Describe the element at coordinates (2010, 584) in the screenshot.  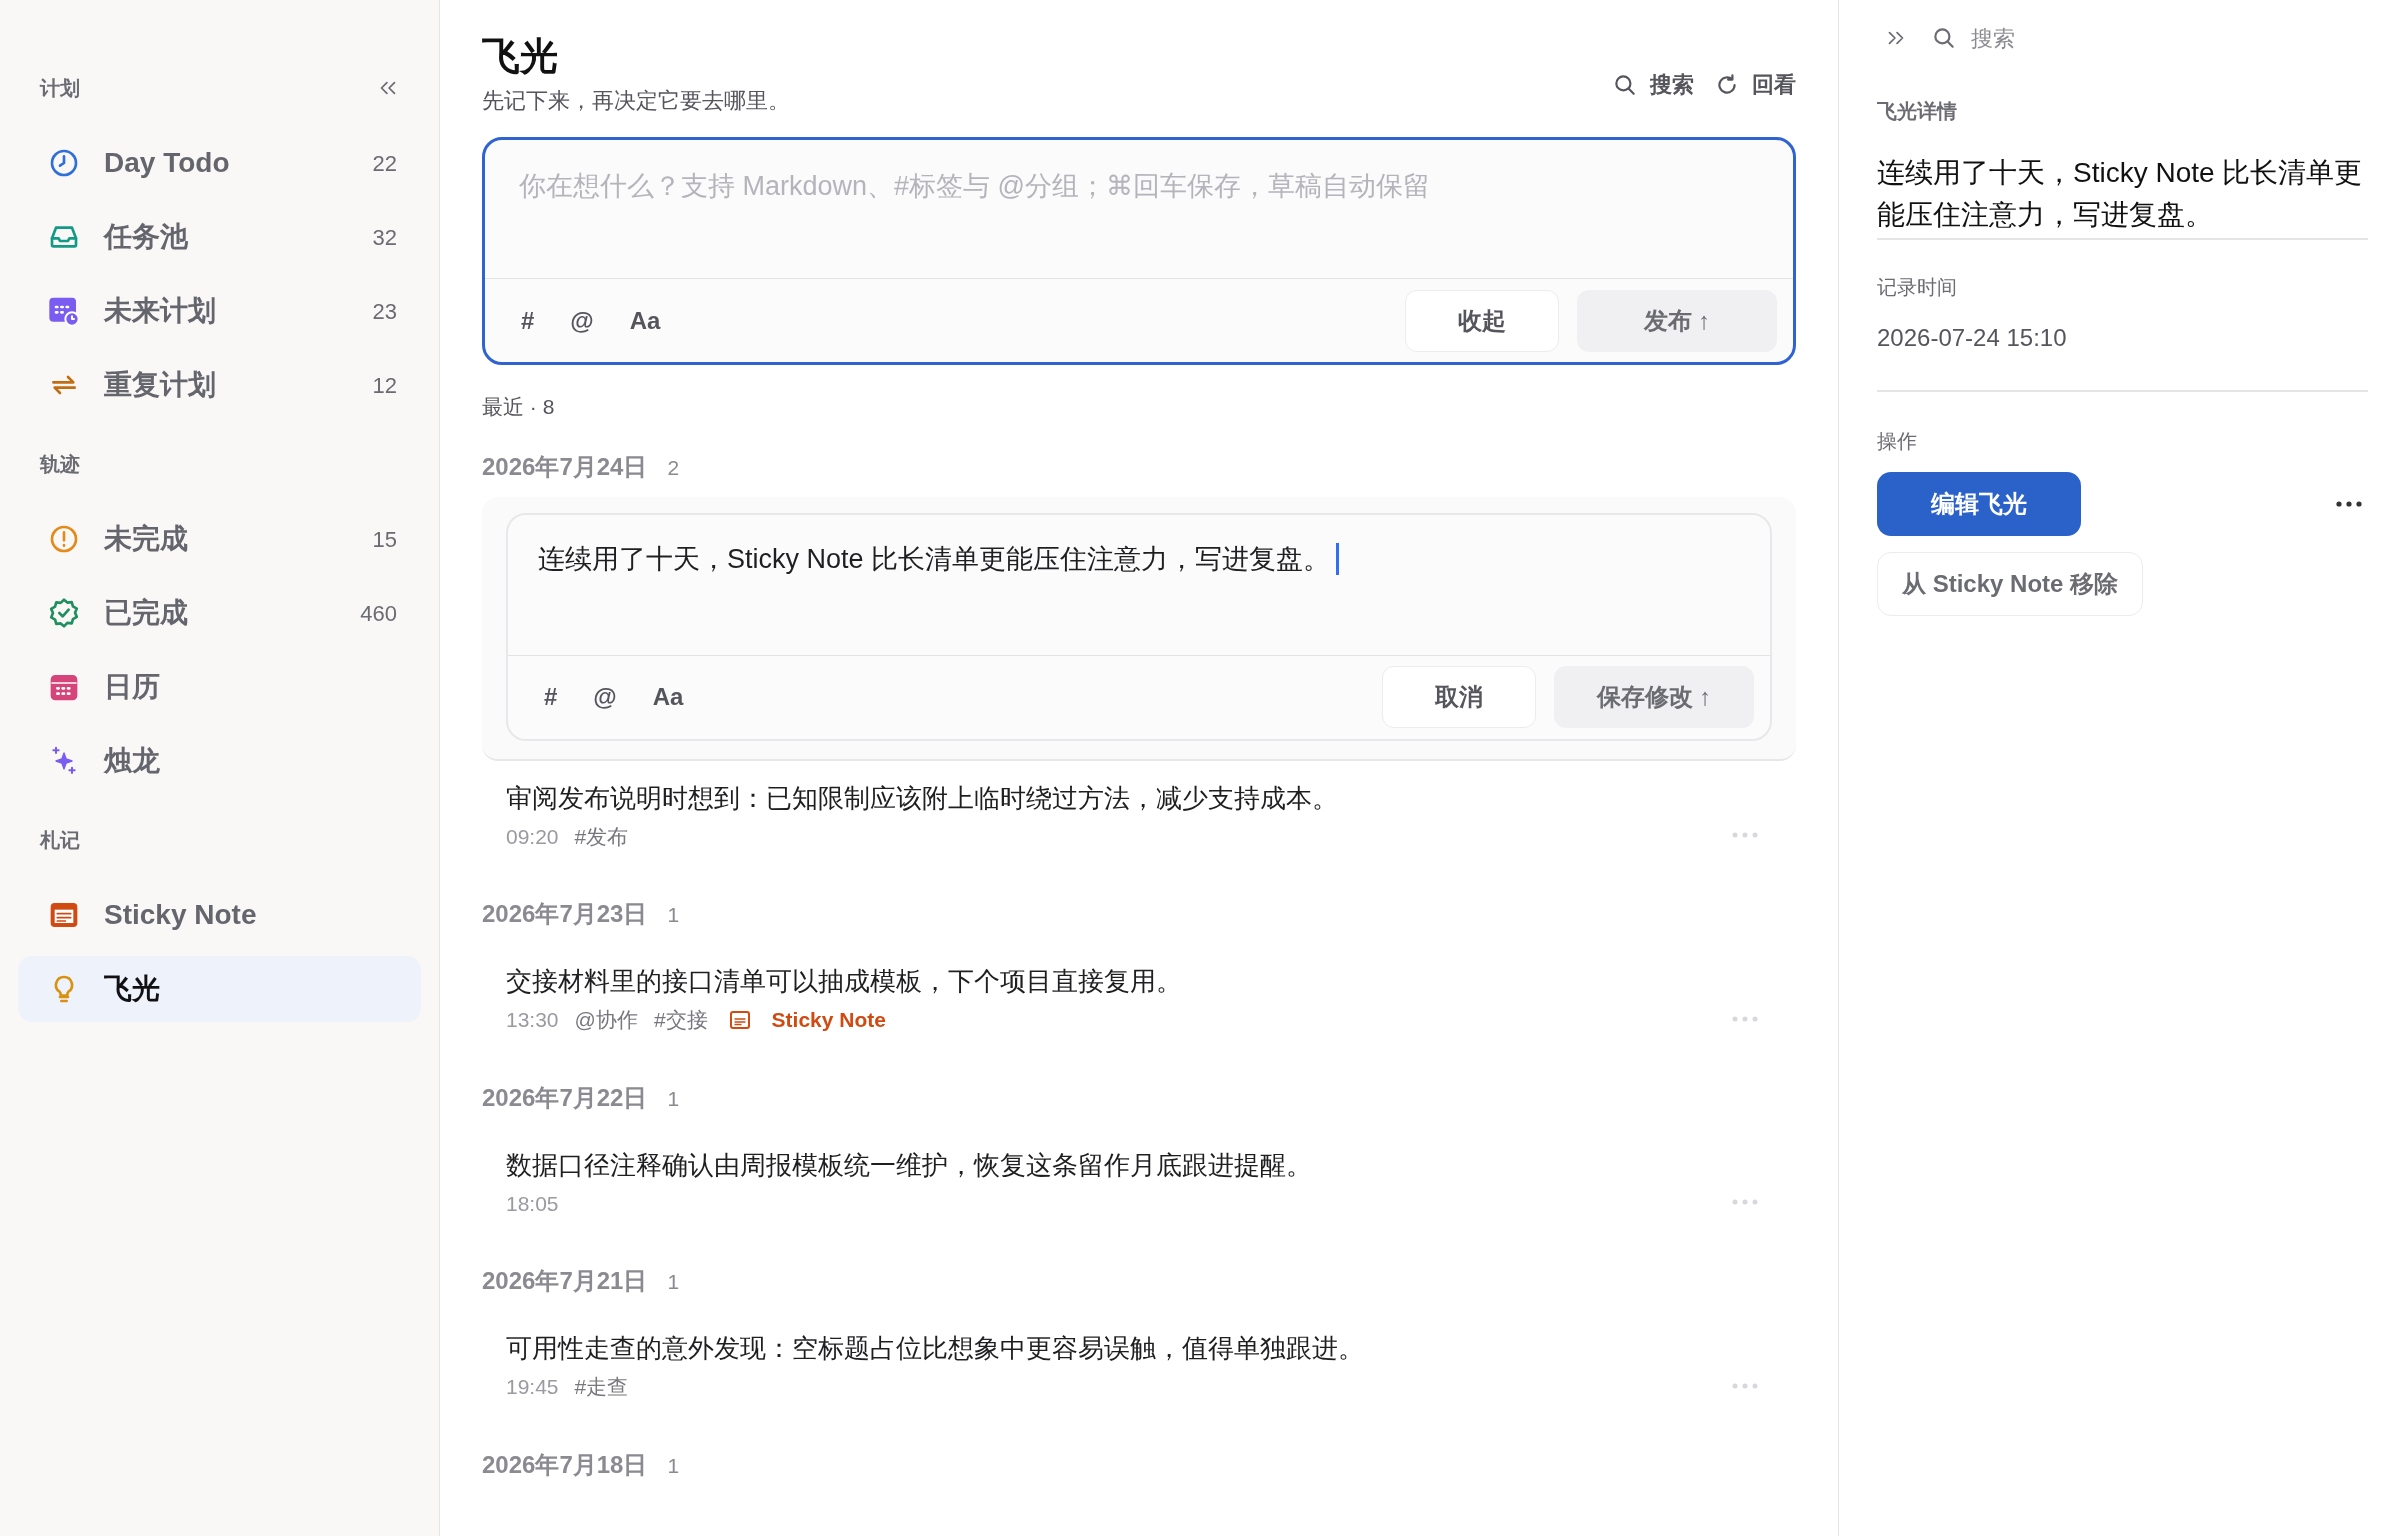
I see `remove-button: 从 Sticky Note 移除` at that location.